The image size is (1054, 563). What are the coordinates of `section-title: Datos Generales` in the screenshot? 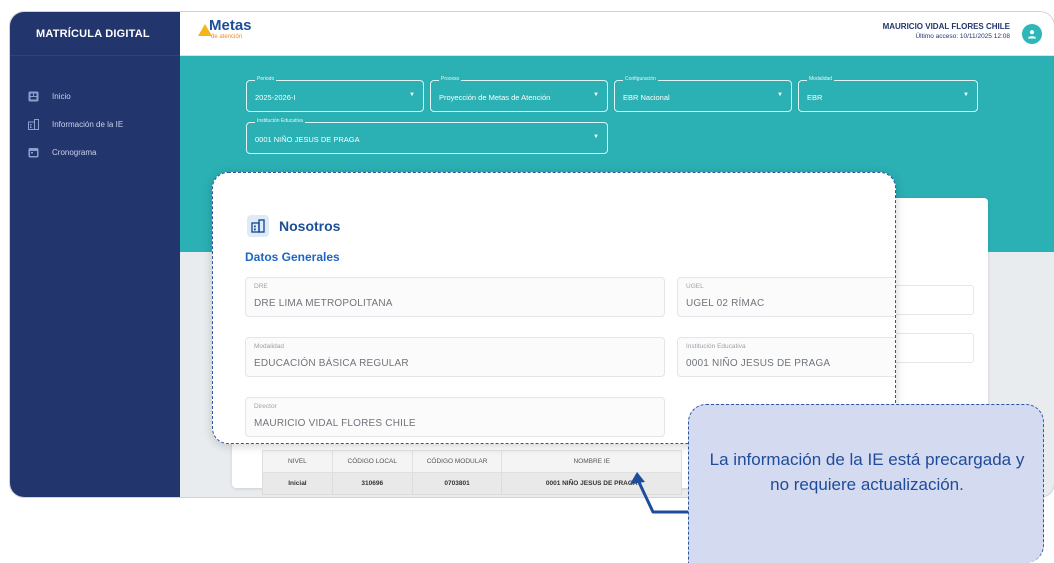 It's located at (292, 257).